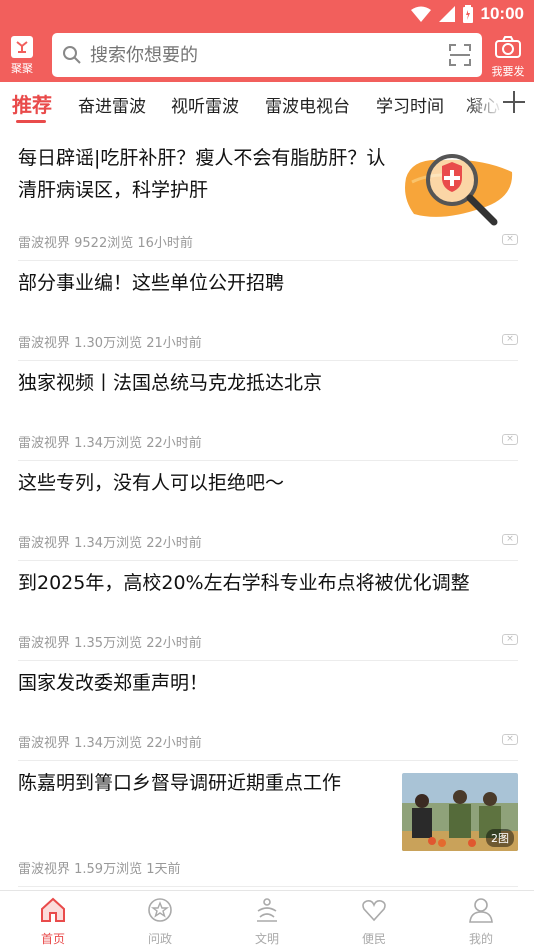  What do you see at coordinates (410, 104) in the screenshot?
I see `tab-study-time: 学习时间` at bounding box center [410, 104].